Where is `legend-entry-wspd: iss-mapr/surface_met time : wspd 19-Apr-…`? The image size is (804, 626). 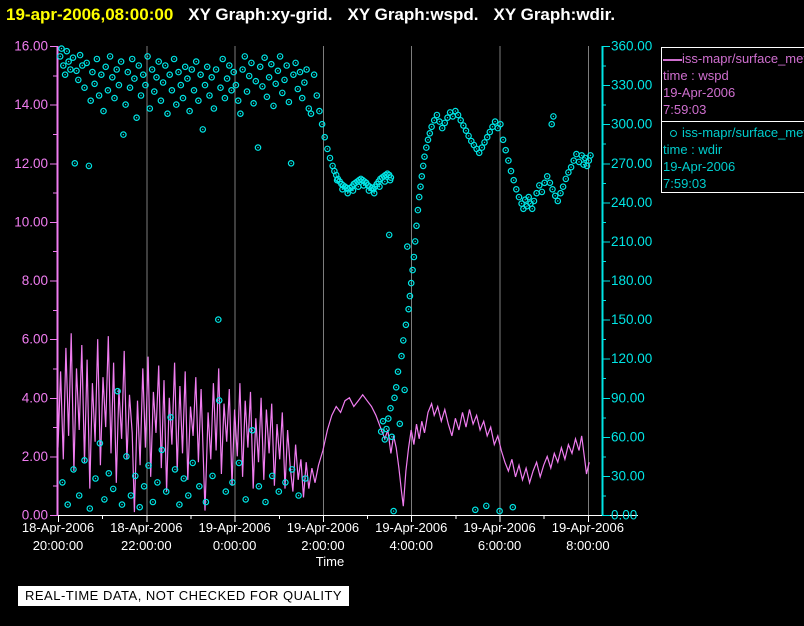 legend-entry-wspd: iss-mapr/surface_met time : wspd 19-Apr-… is located at coordinates (733, 84).